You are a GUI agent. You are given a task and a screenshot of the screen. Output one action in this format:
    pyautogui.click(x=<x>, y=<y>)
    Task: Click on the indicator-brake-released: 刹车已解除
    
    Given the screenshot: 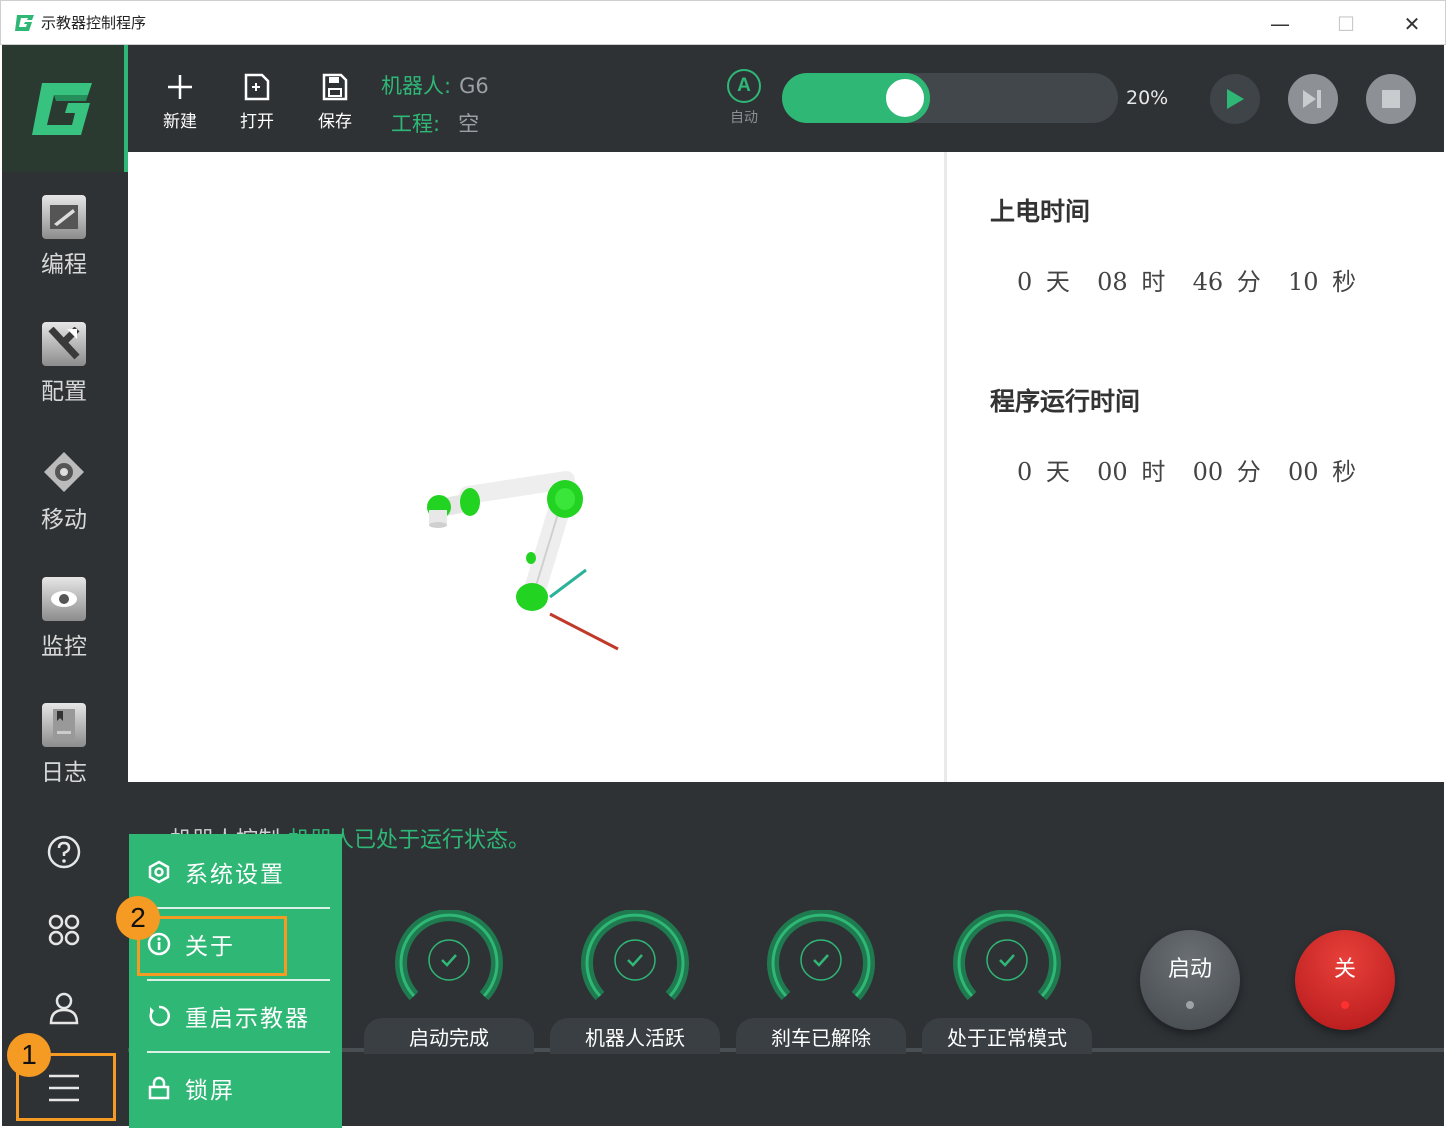 What is the action you would take?
    pyautogui.click(x=821, y=982)
    